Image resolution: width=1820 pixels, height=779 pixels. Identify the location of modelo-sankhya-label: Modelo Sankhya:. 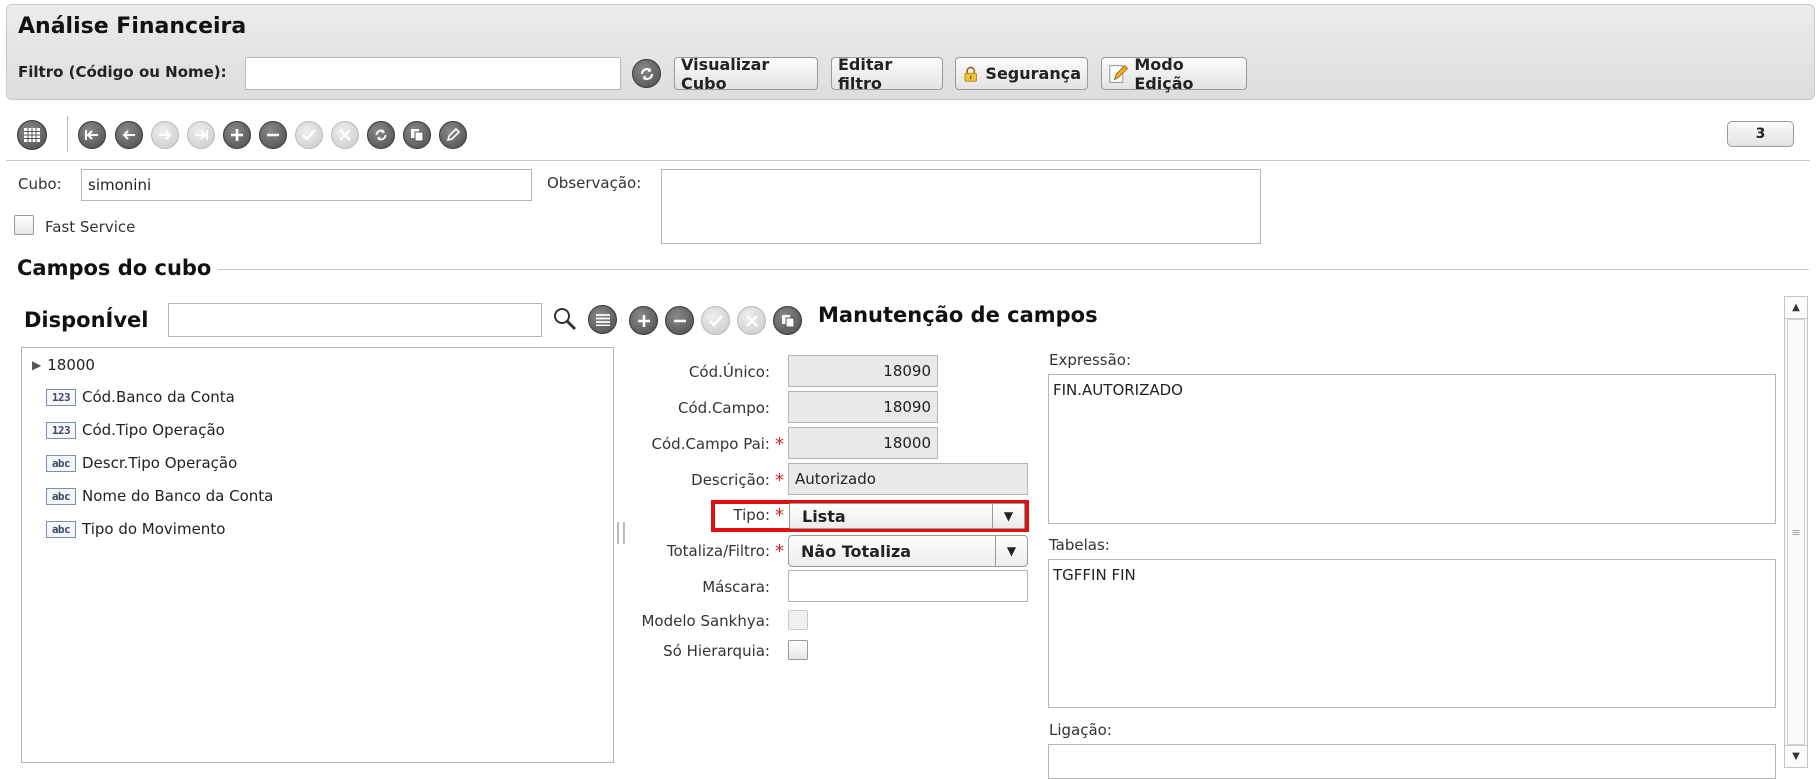
(705, 621).